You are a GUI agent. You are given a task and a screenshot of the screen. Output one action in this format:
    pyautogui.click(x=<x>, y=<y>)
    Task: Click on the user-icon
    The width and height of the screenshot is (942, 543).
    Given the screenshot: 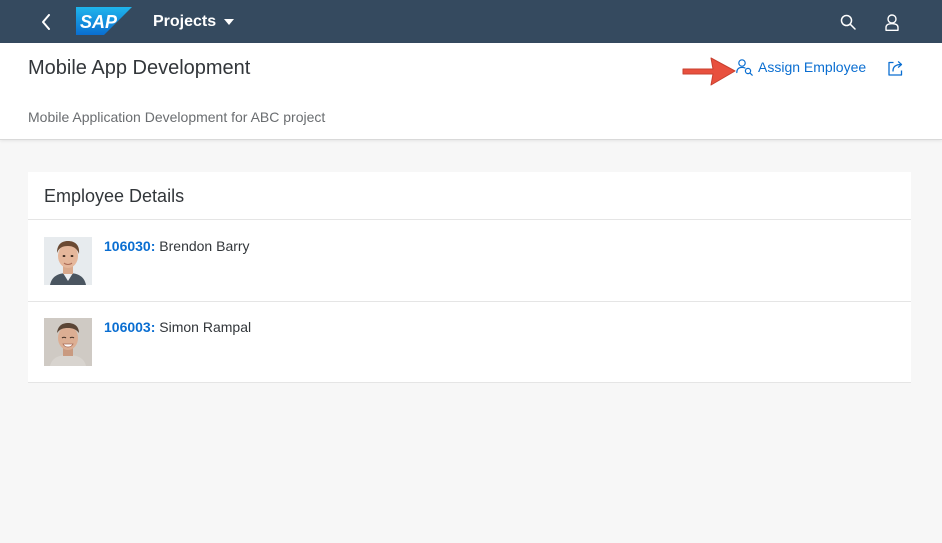 What is the action you would take?
    pyautogui.click(x=892, y=22)
    